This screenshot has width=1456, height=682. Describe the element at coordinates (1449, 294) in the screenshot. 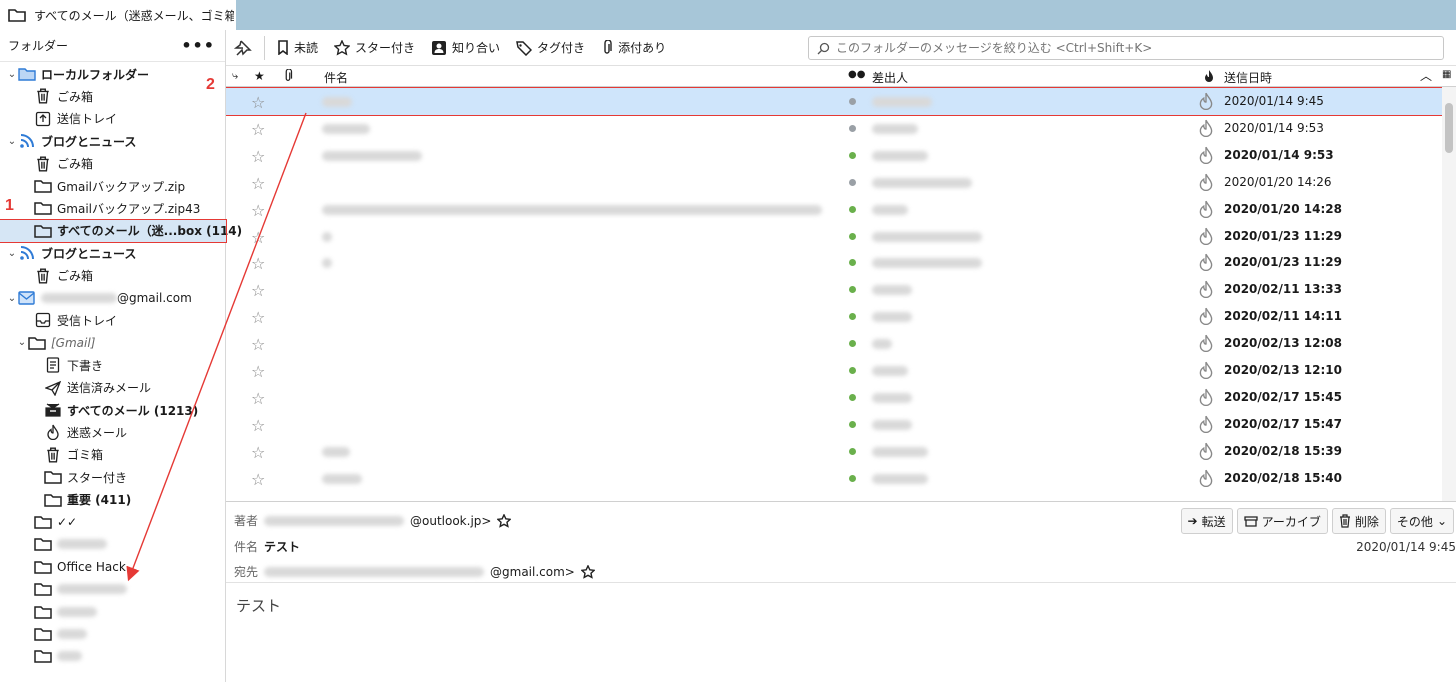

I see `message-list-scrollbar` at that location.